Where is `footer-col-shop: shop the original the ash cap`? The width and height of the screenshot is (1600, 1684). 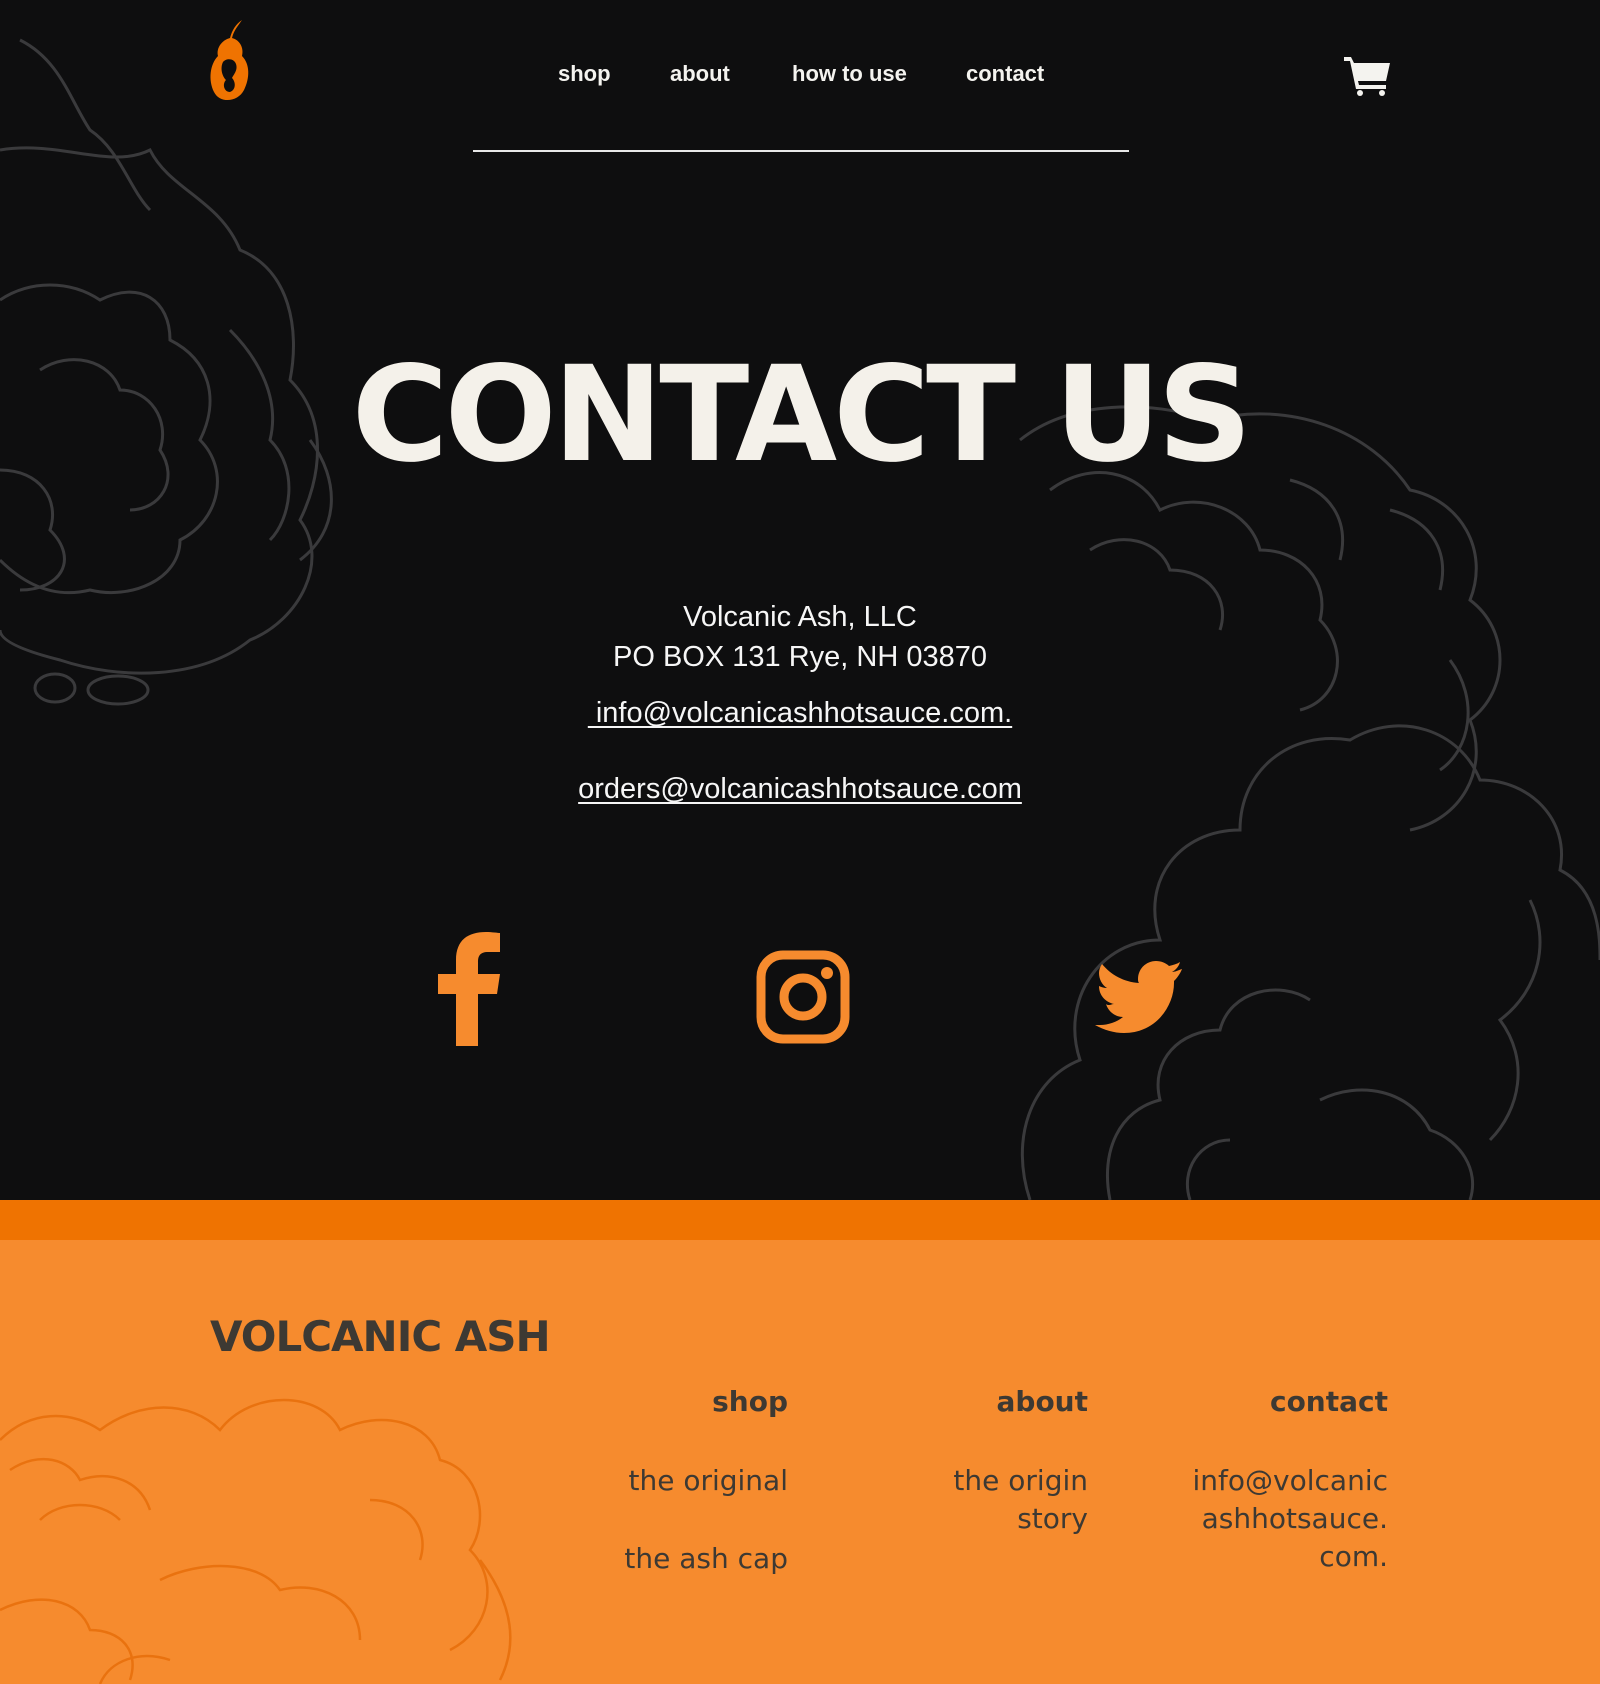
footer-col-shop: shop the original the ash cap is located at coordinates (674, 1481).